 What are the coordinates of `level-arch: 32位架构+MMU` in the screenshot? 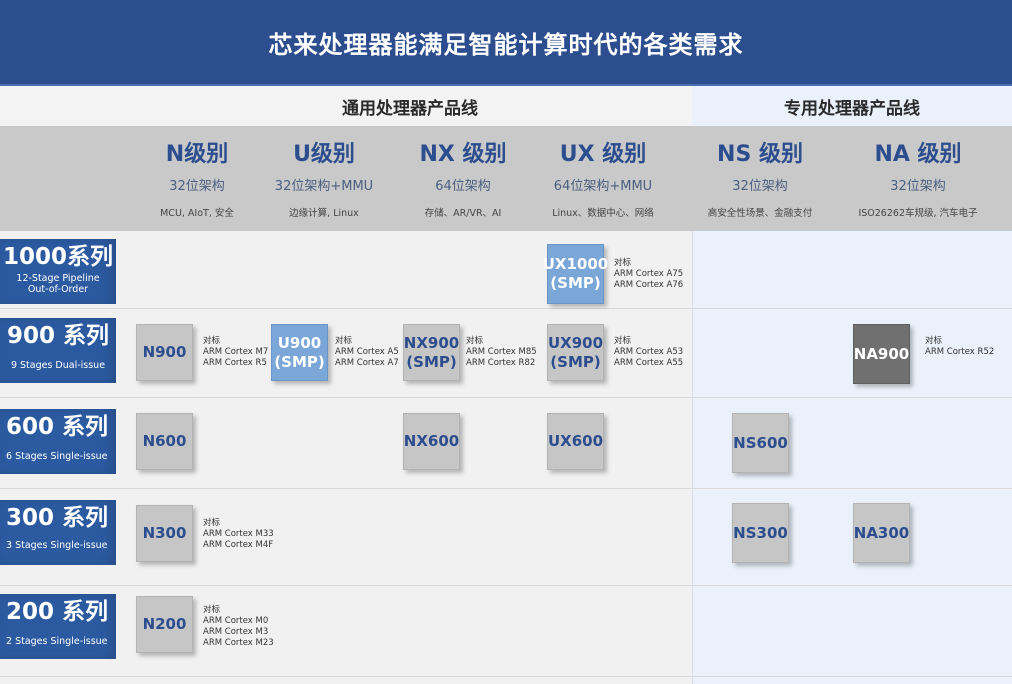 It's located at (324, 186).